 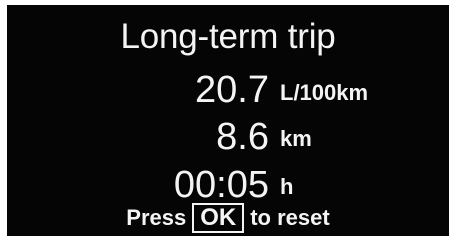 I want to click on time-unit: h, so click(x=287, y=186).